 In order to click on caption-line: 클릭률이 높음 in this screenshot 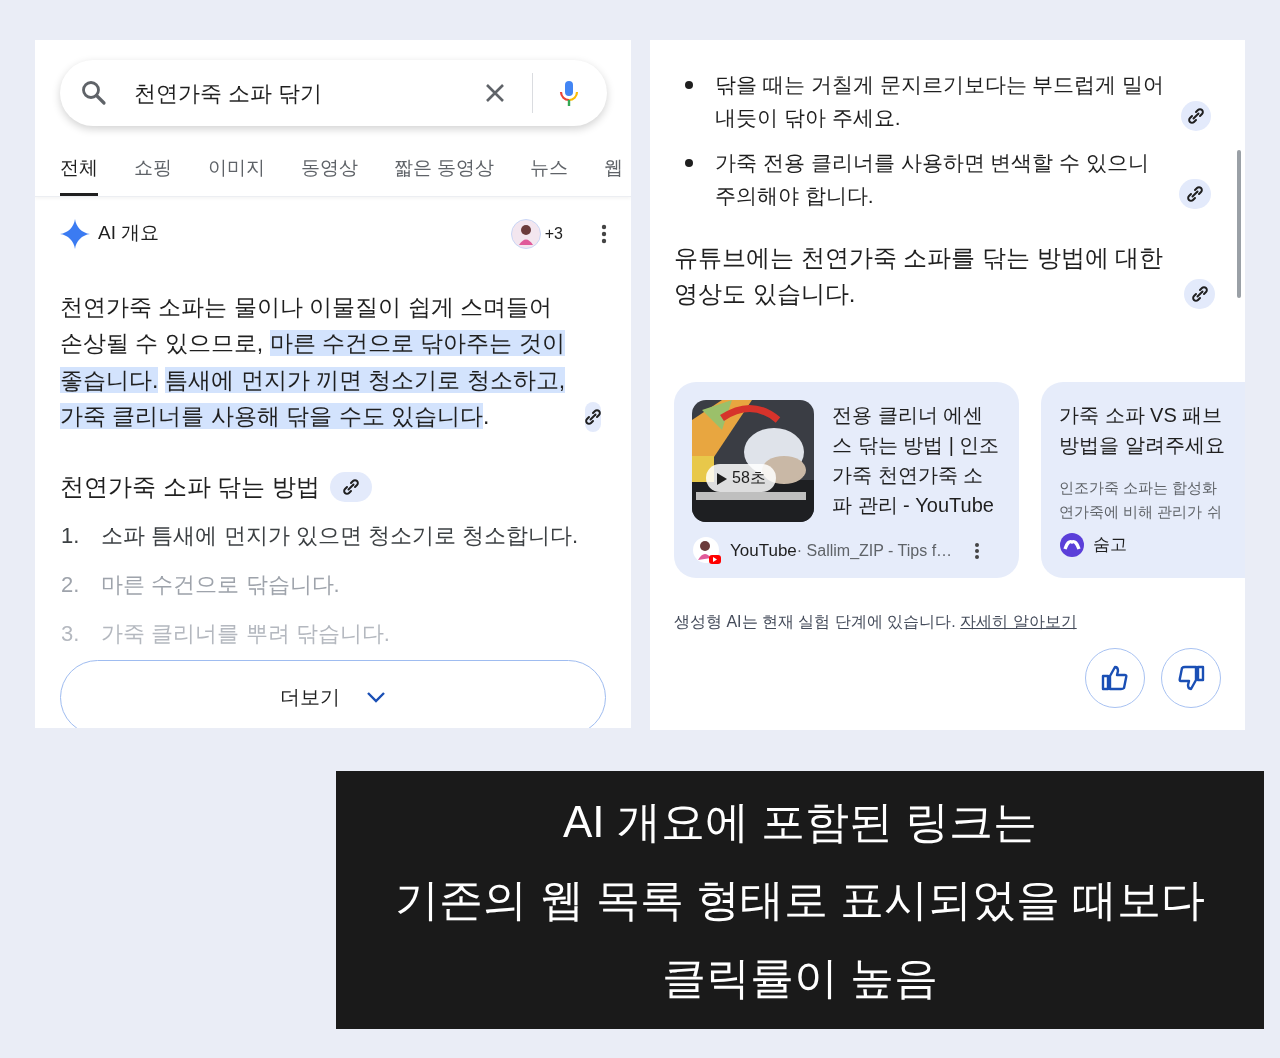, I will do `click(800, 978)`.